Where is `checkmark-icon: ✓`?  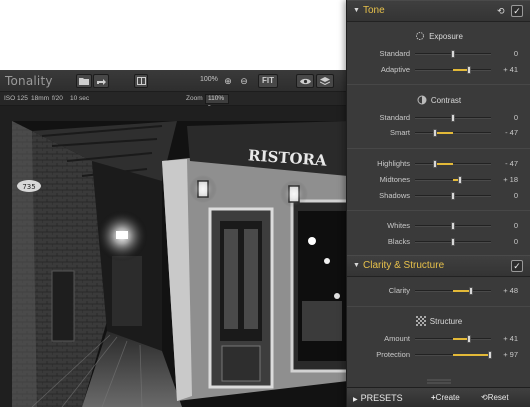
checkmark-icon: ✓ is located at coordinates (517, 266).